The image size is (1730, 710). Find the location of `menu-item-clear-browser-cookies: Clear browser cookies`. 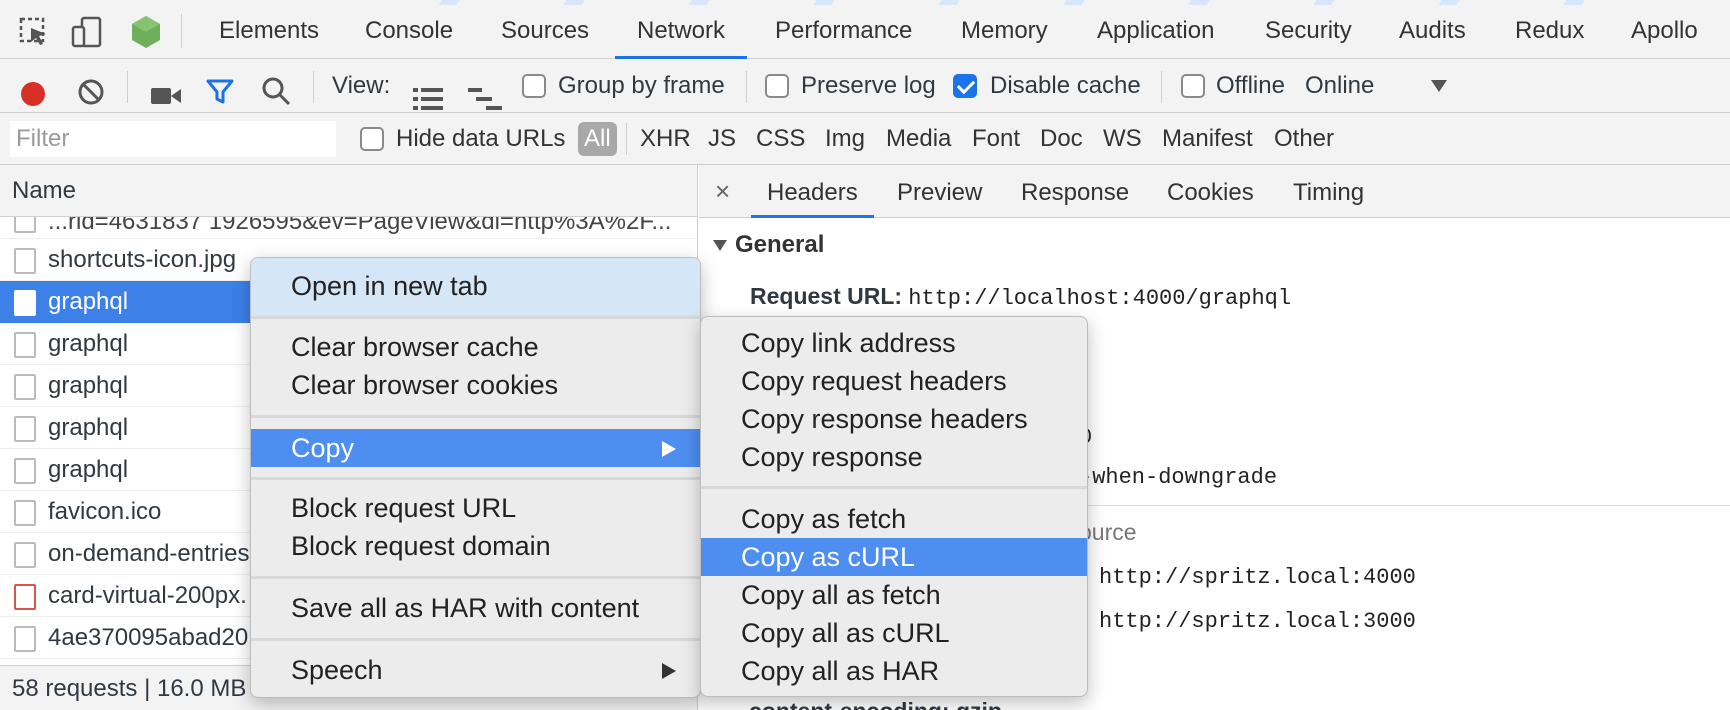

menu-item-clear-browser-cookies: Clear browser cookies is located at coordinates (404, 385).